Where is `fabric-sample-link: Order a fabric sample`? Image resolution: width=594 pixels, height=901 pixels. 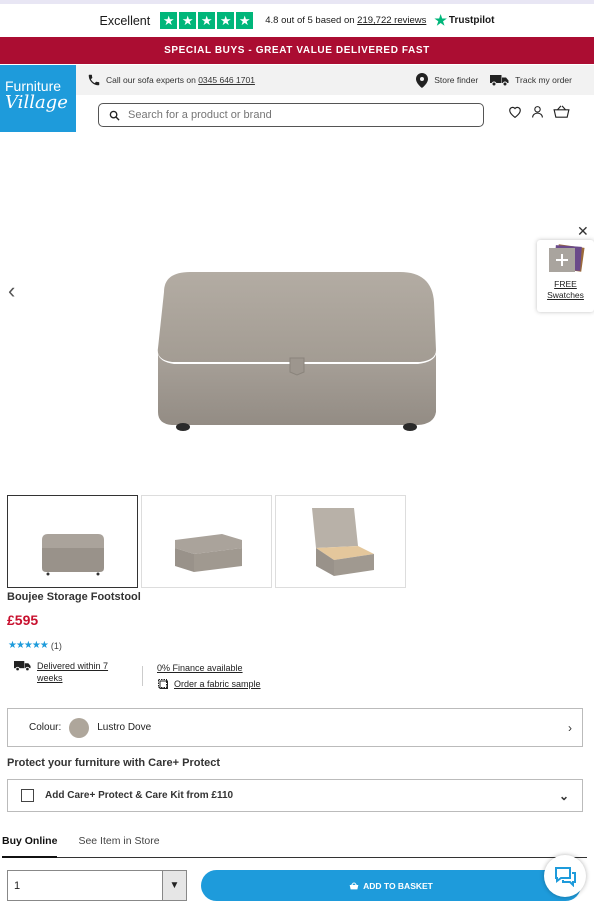
fabric-sample-link: Order a fabric sample is located at coordinates (217, 684).